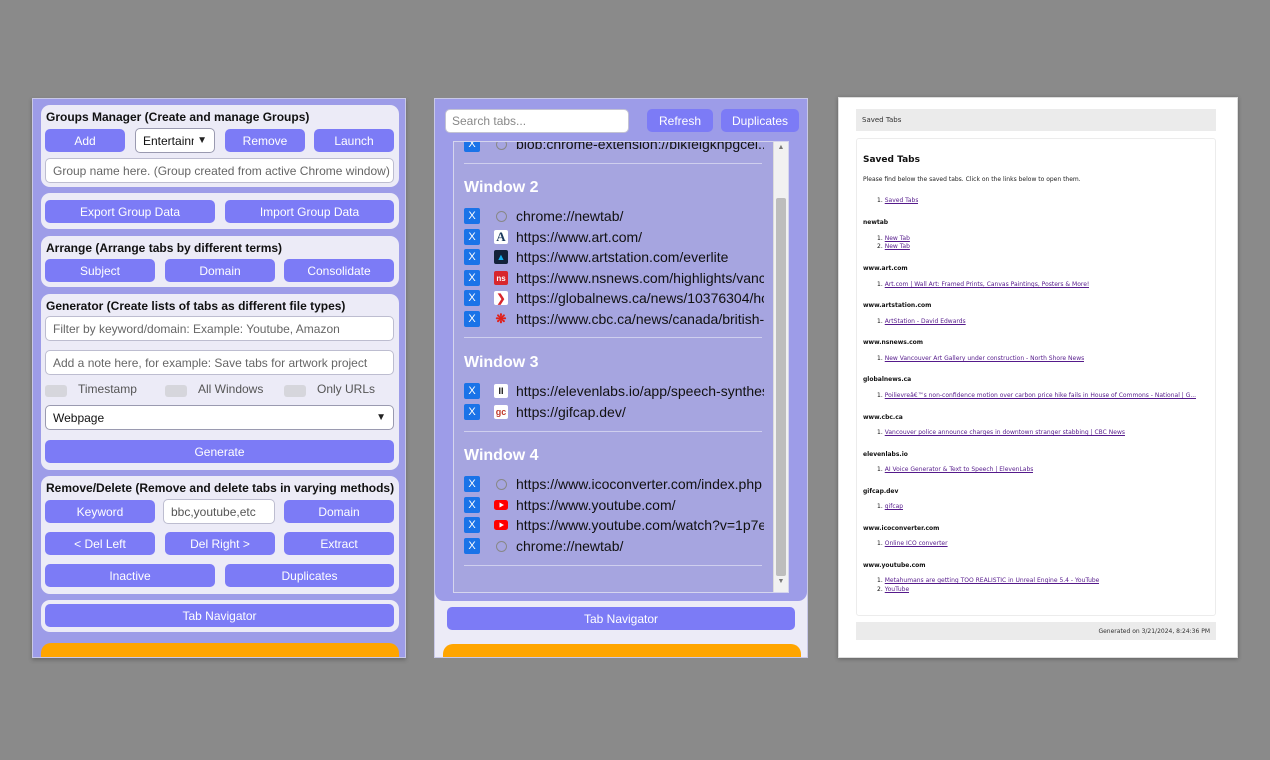 The width and height of the screenshot is (1270, 760). Describe the element at coordinates (220, 270) in the screenshot. I see `arrange-domain-button: Domain` at that location.